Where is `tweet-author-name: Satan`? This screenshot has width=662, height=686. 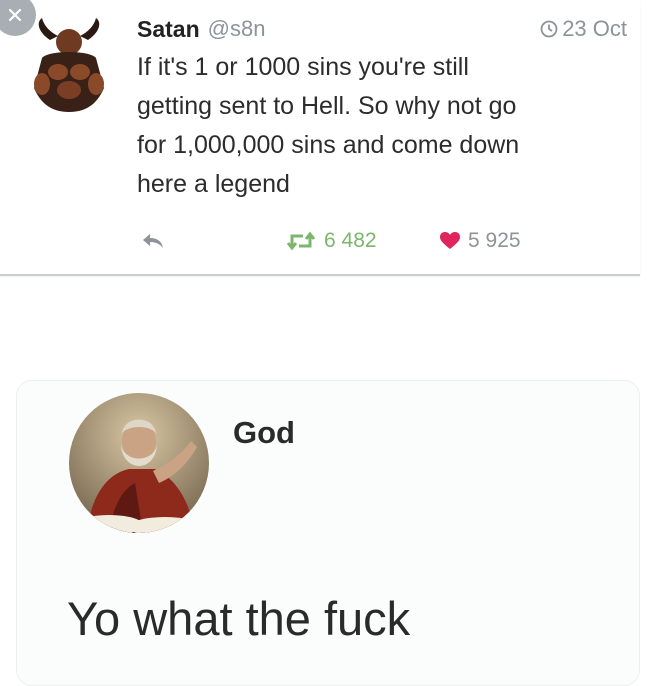
tweet-author-name: Satan is located at coordinates (168, 29).